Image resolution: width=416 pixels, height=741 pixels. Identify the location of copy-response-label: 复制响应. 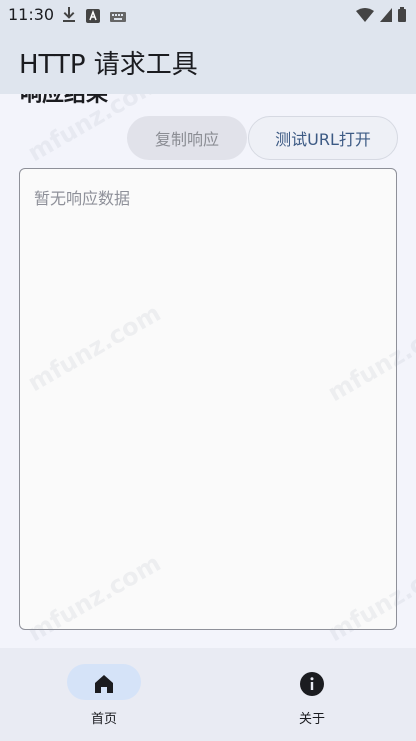
(186, 139).